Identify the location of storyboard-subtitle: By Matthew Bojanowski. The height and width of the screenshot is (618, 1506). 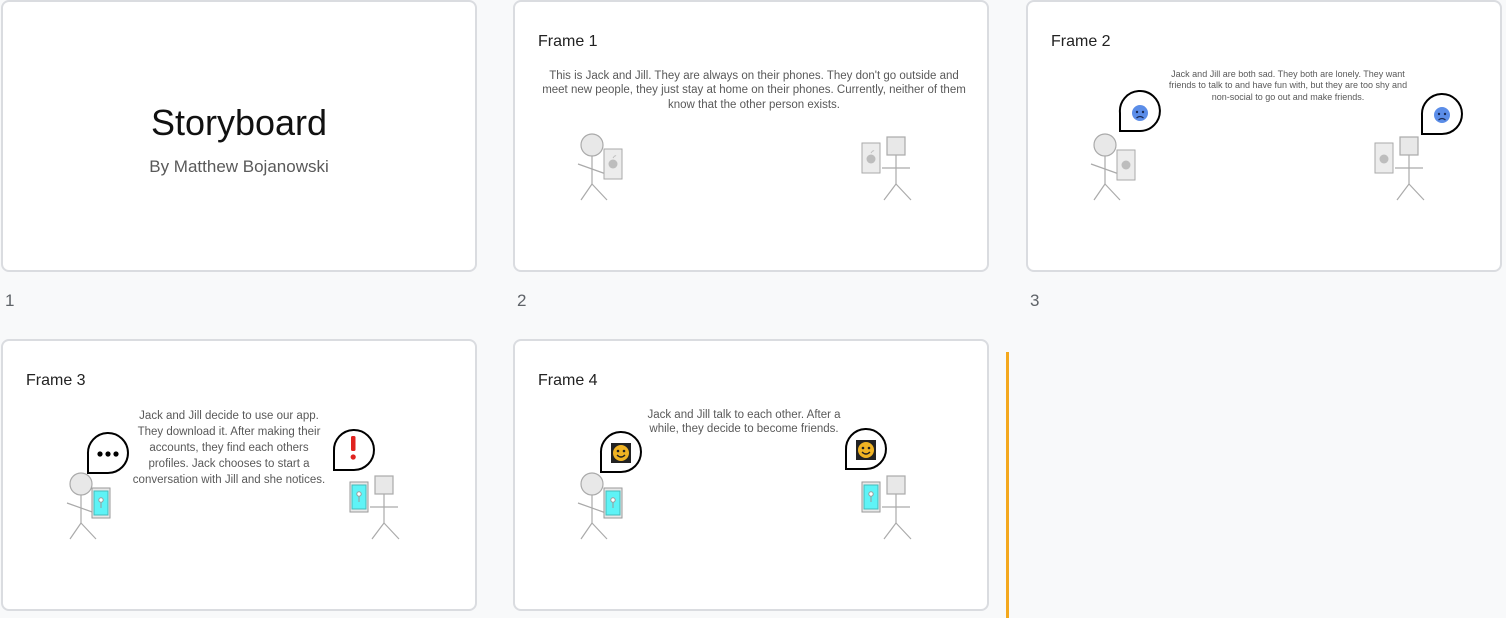
(239, 166).